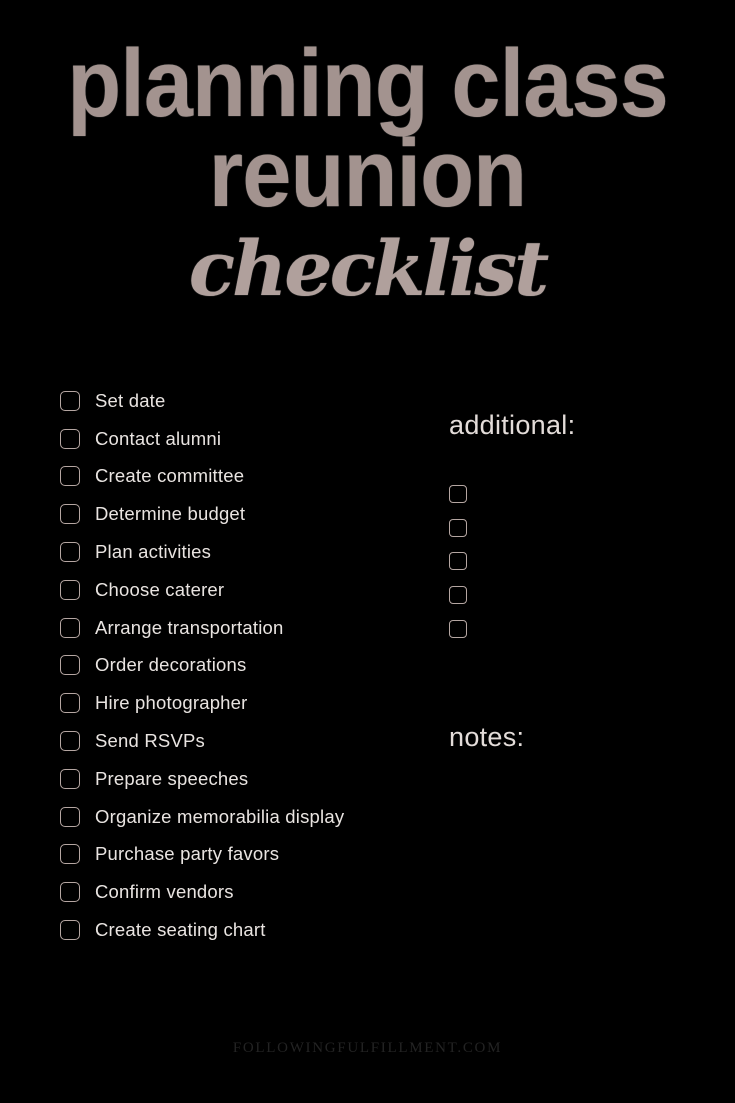  I want to click on checklist-item-label: Prepare speeches, so click(172, 778).